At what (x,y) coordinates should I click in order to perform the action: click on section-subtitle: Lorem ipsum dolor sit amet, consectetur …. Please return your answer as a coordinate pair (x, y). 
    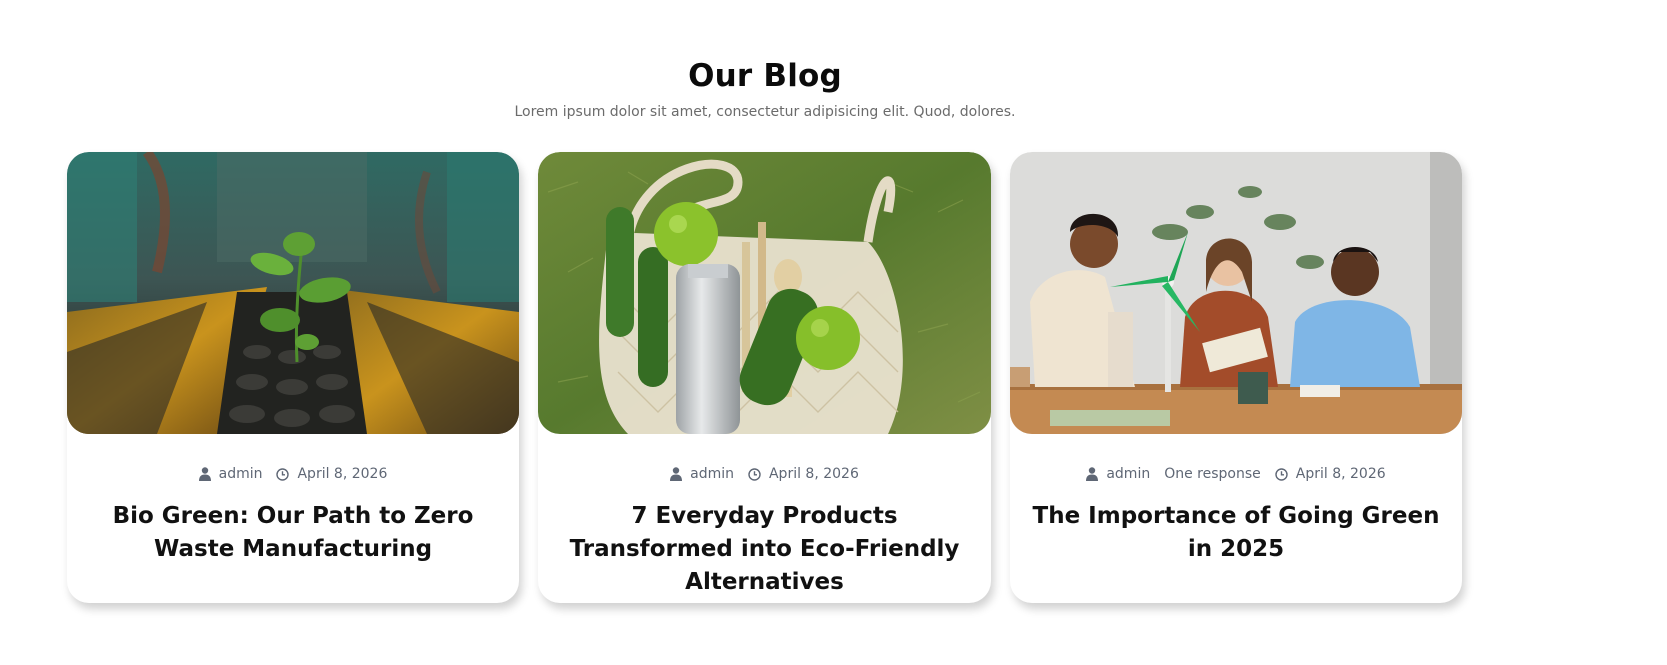
    Looking at the image, I should click on (765, 112).